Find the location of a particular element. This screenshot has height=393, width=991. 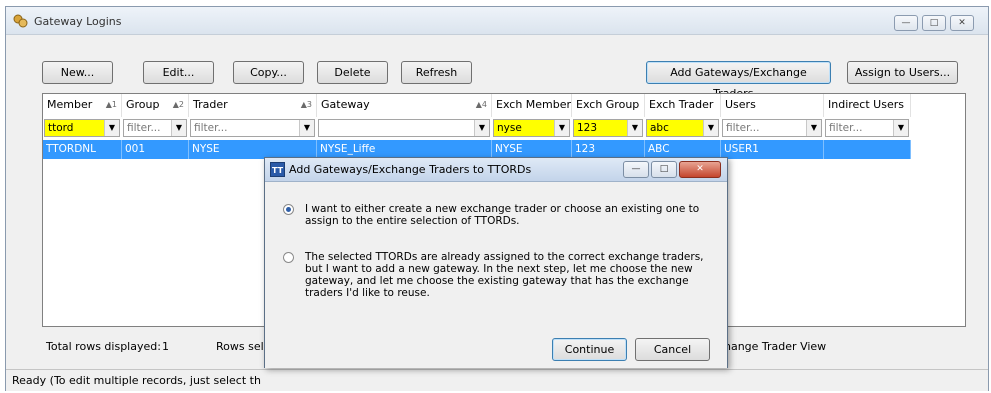

column-label: Indirect Users is located at coordinates (866, 104).